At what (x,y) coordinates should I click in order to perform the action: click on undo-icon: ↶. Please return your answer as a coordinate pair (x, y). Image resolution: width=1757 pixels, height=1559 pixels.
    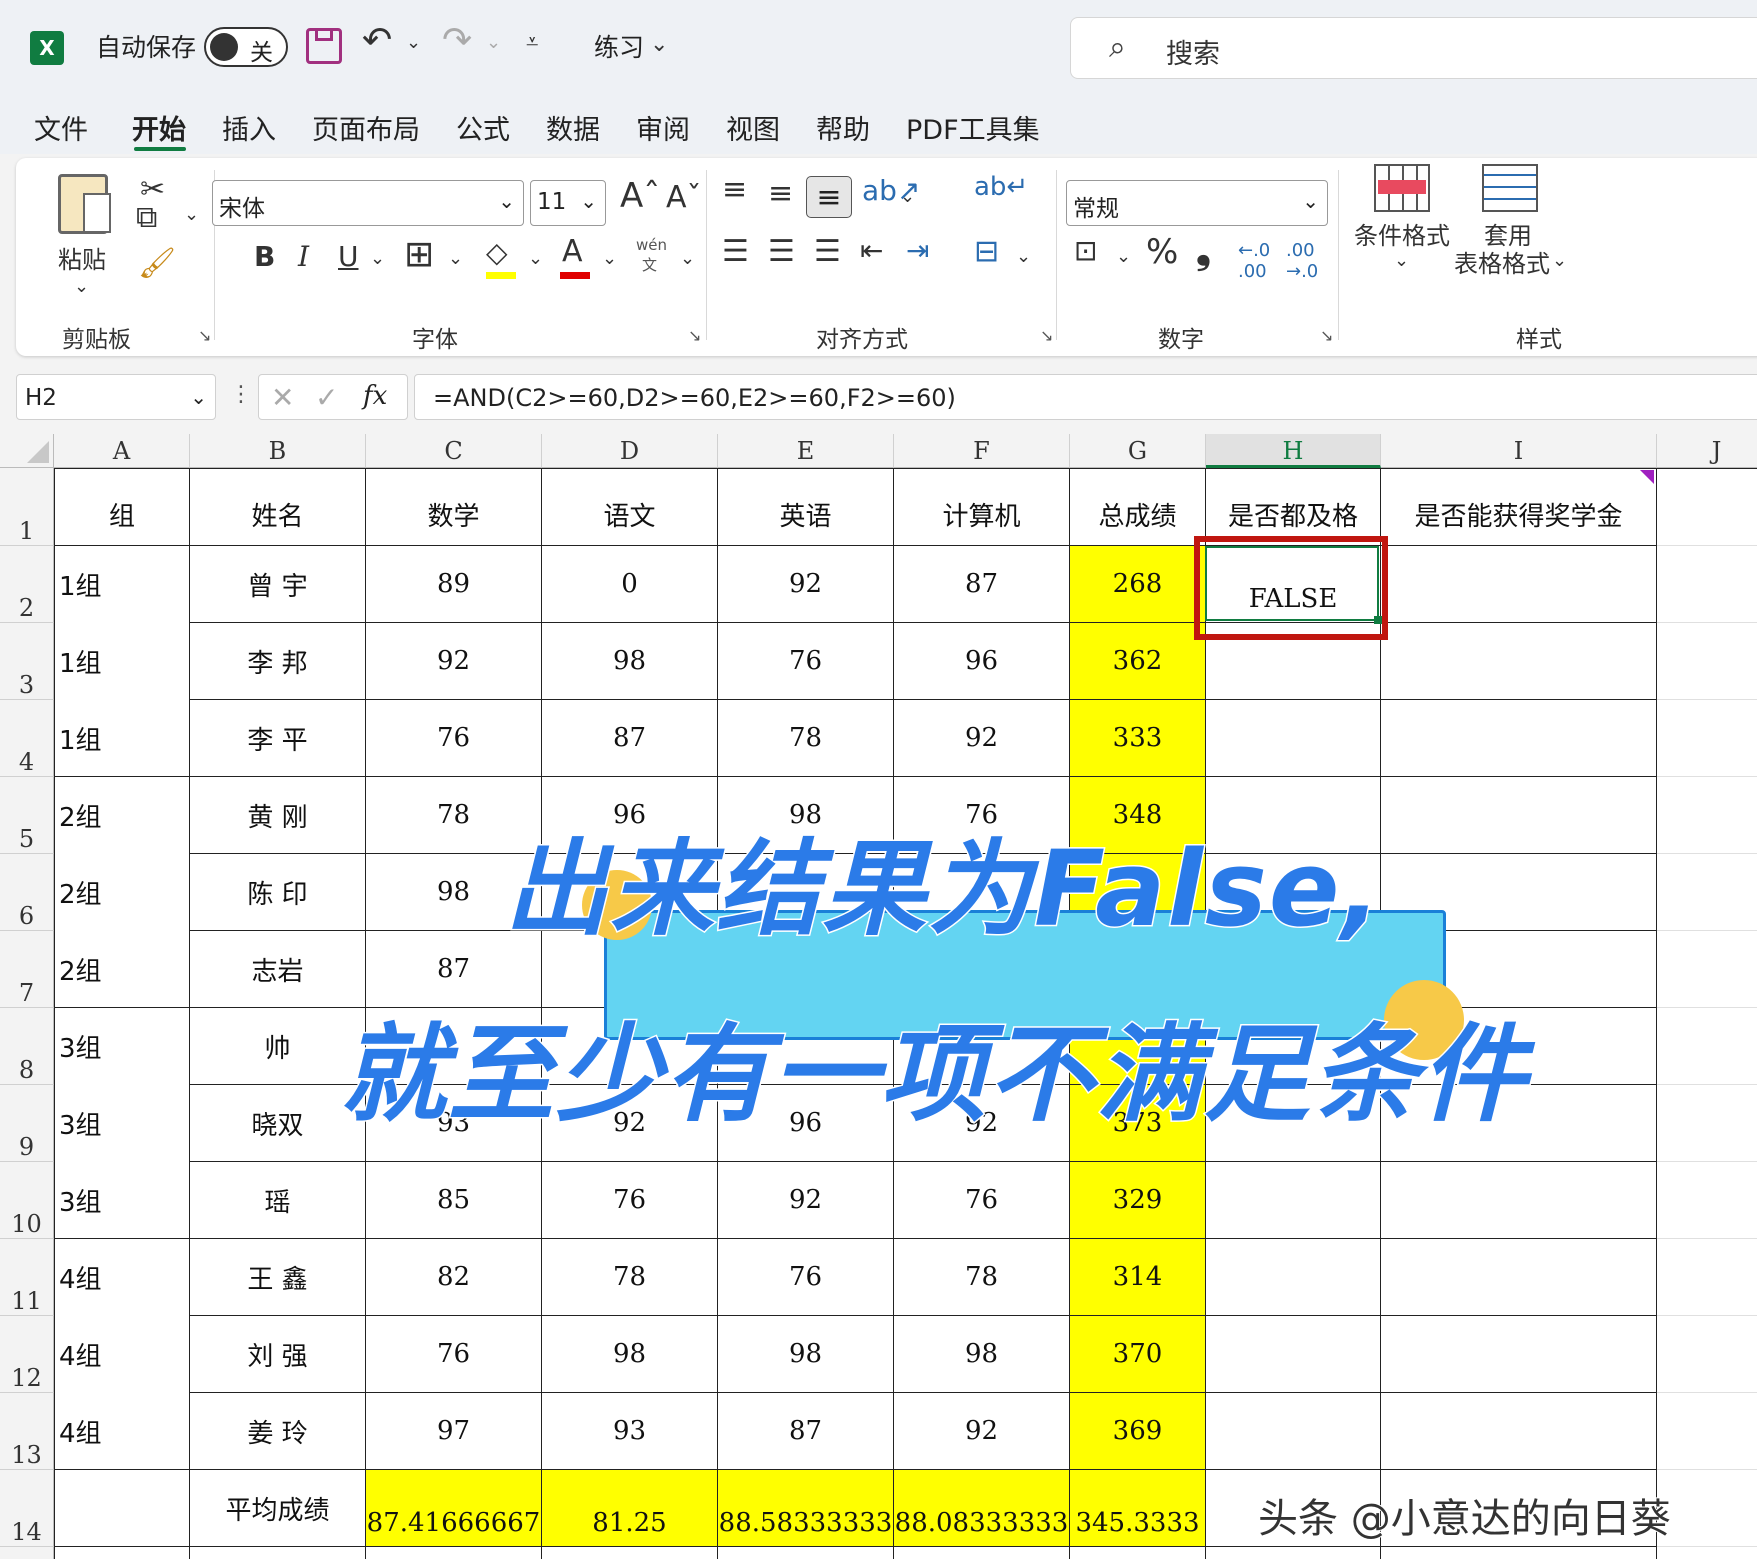
    Looking at the image, I should click on (377, 40).